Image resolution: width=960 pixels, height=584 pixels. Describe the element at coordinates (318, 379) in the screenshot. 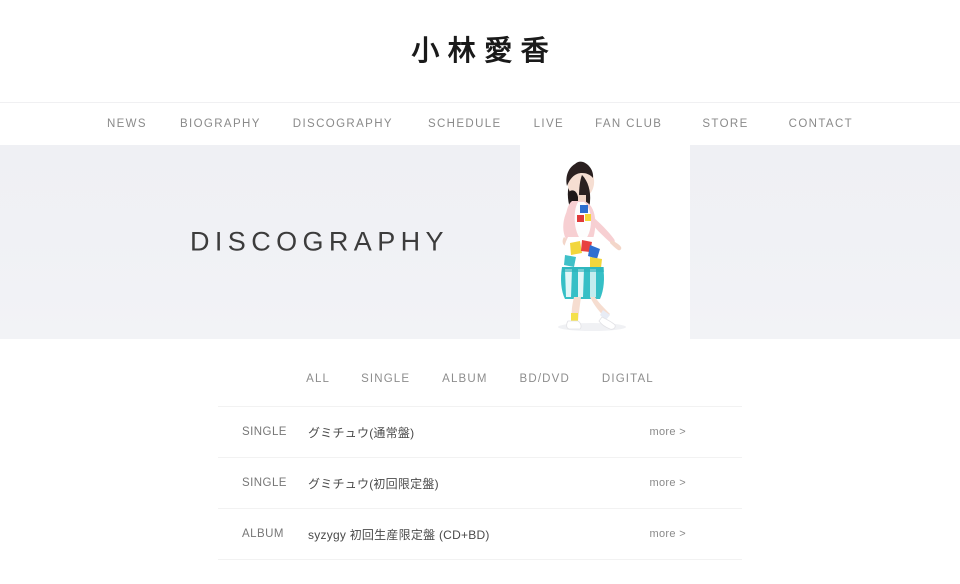

I see `filter-tab-all: ALL` at that location.